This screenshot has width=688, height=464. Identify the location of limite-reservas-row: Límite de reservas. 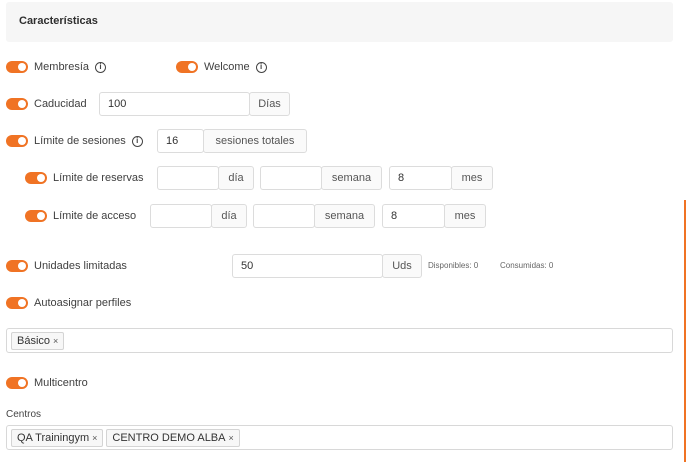
(84, 178).